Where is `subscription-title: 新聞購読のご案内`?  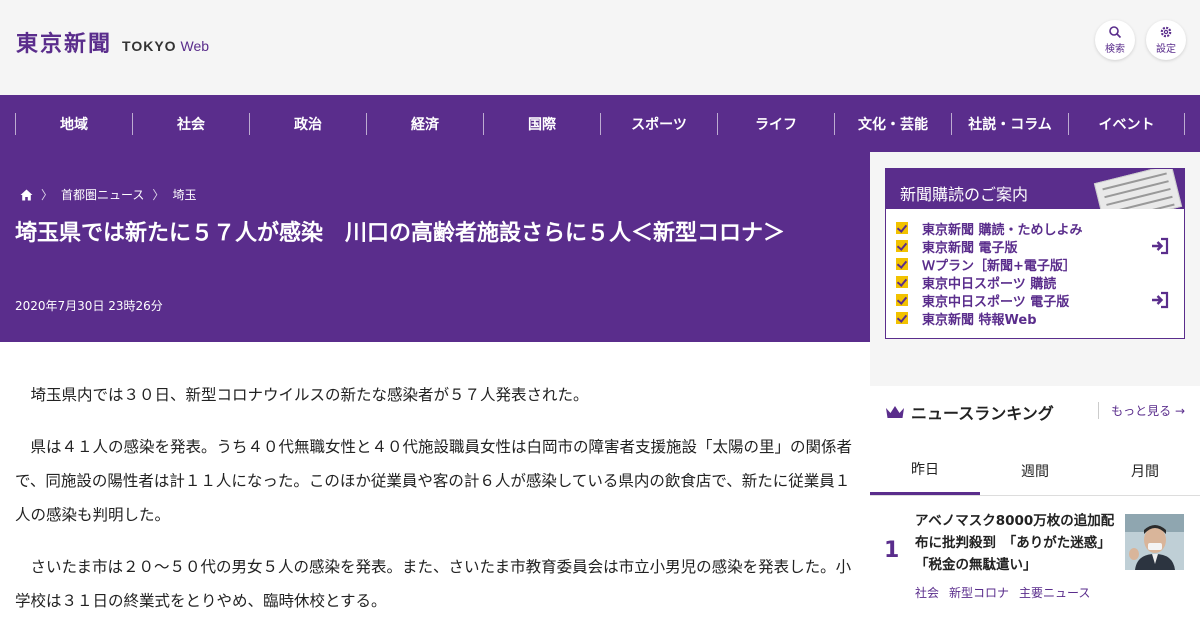
subscription-title: 新聞購読のご案内 is located at coordinates (964, 194).